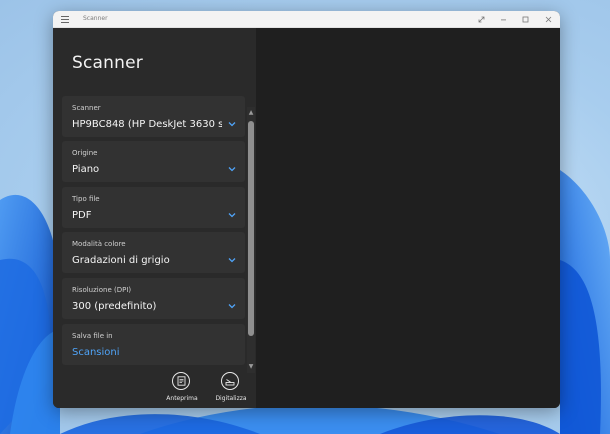 The width and height of the screenshot is (610, 434). What do you see at coordinates (306, 19) in the screenshot?
I see `title-bar: Scanner` at bounding box center [306, 19].